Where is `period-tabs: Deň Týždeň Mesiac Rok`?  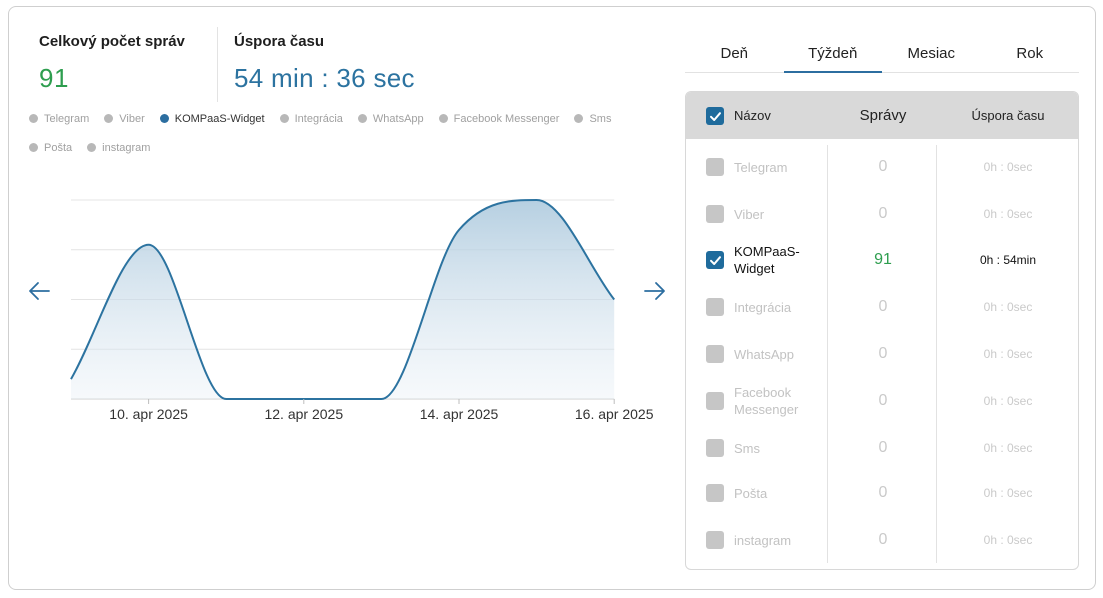 period-tabs: Deň Týždeň Mesiac Rok is located at coordinates (882, 55).